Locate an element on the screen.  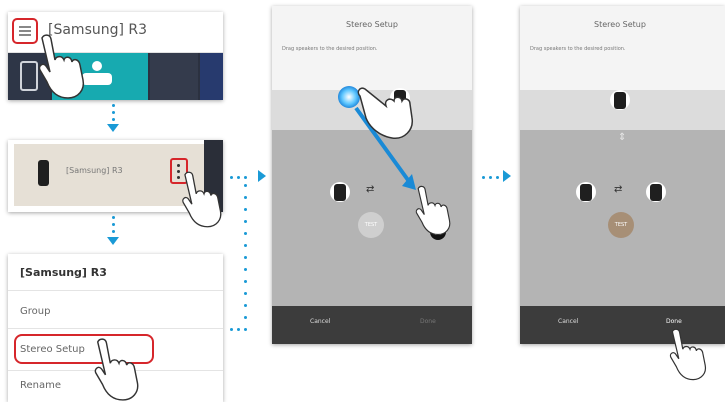
tile-blue is located at coordinates (211, 76).